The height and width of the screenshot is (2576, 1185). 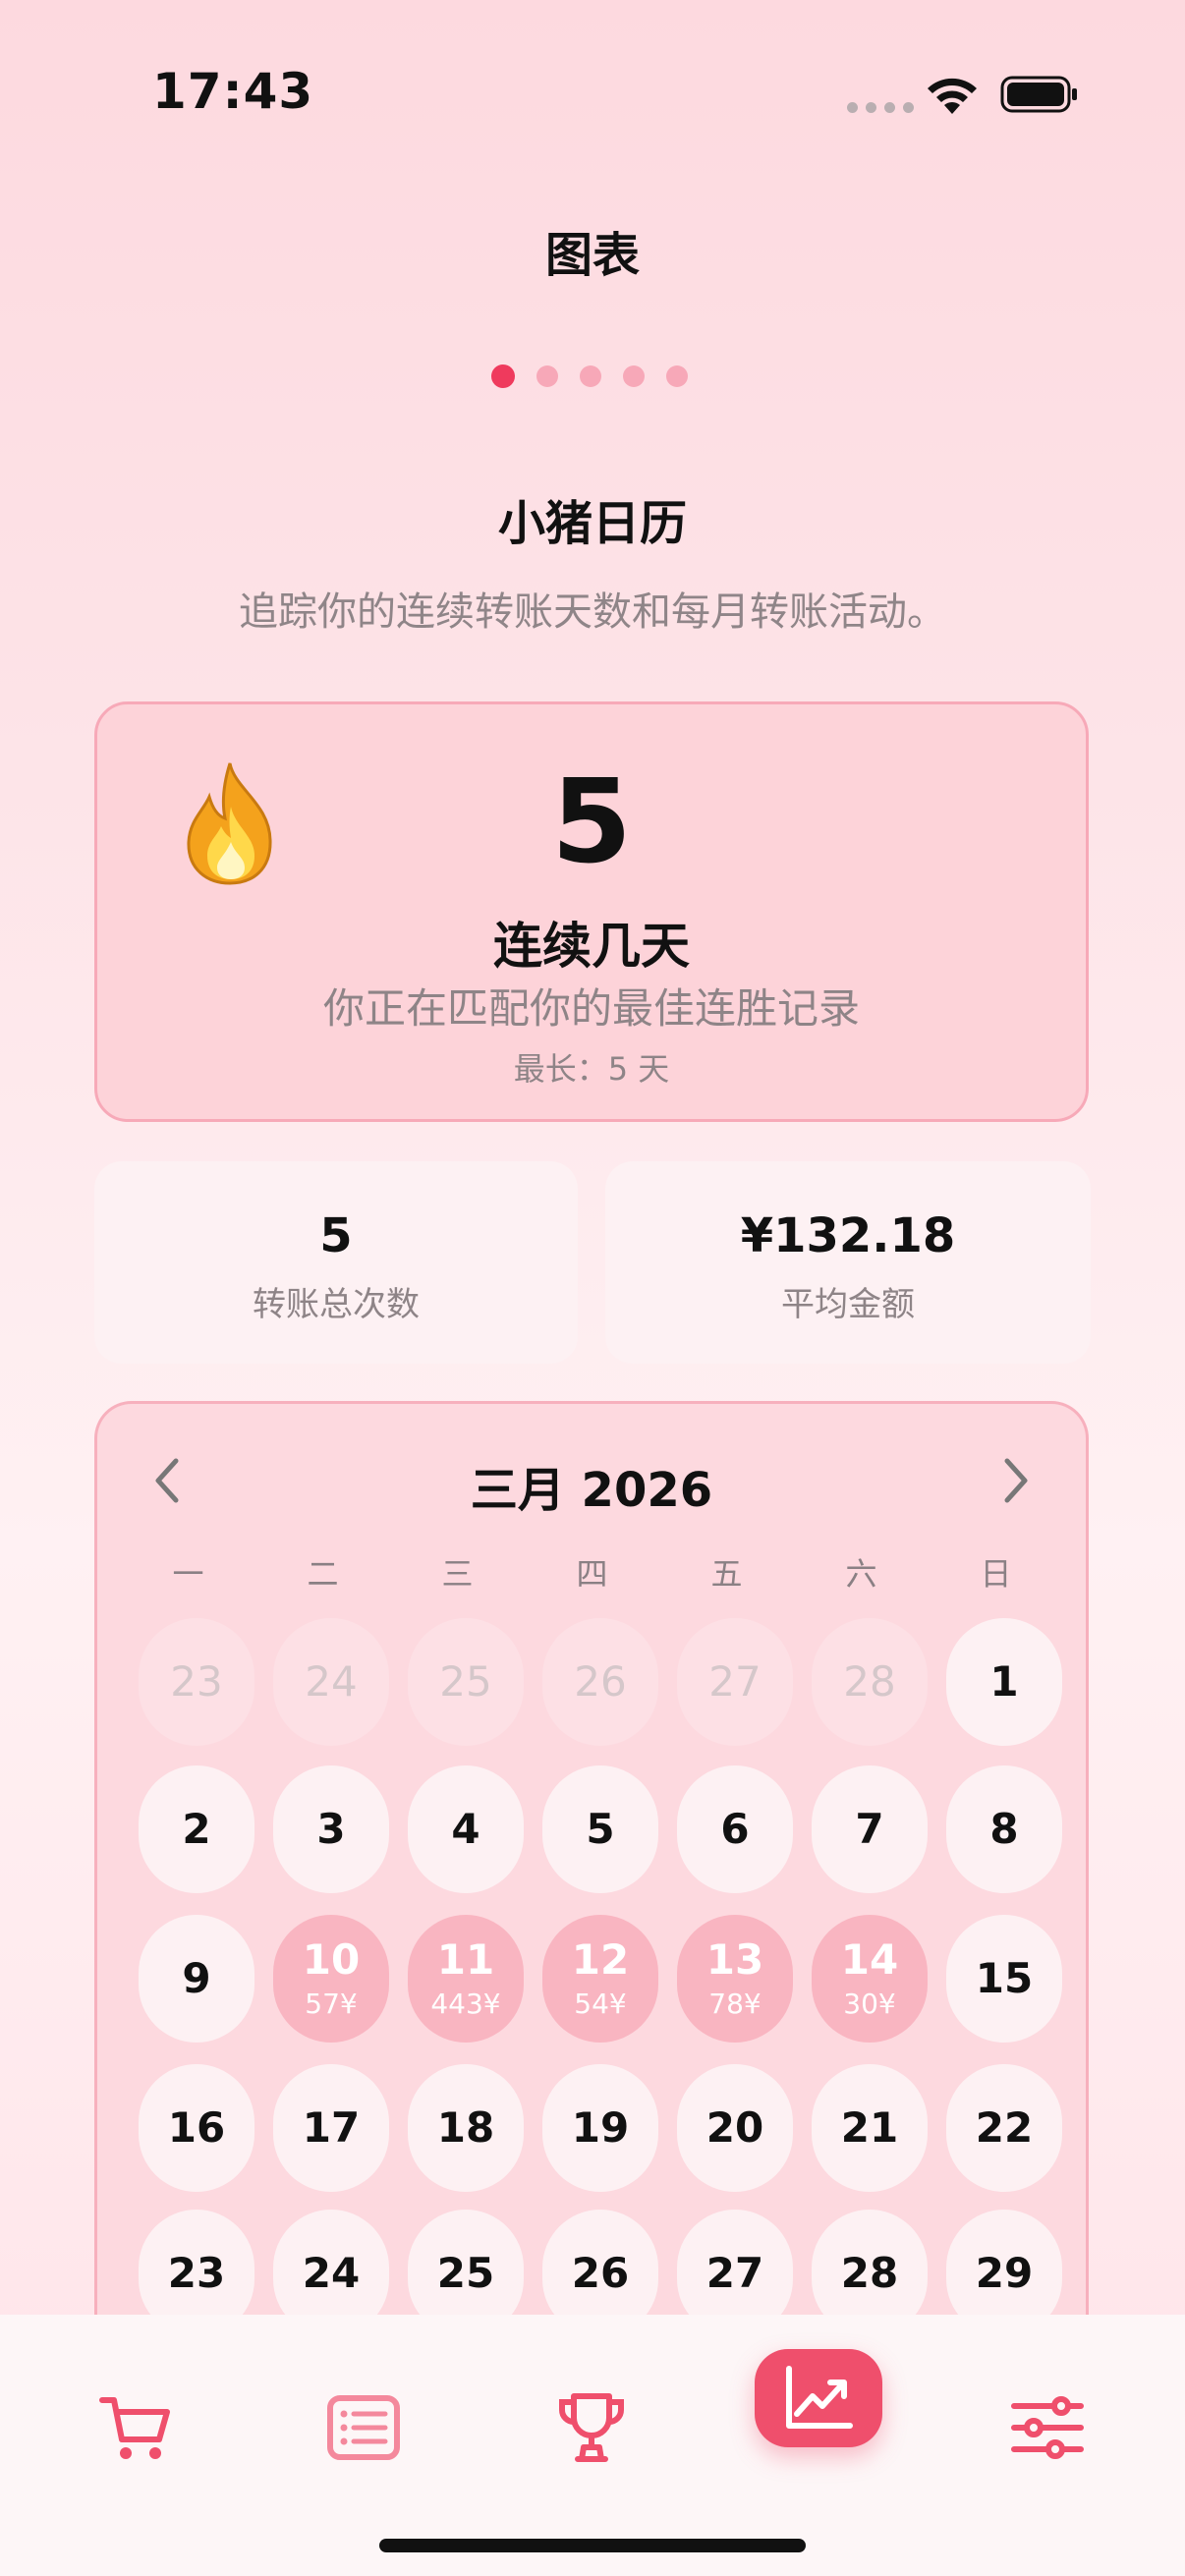 I want to click on sliders-icon, so click(x=1048, y=2427).